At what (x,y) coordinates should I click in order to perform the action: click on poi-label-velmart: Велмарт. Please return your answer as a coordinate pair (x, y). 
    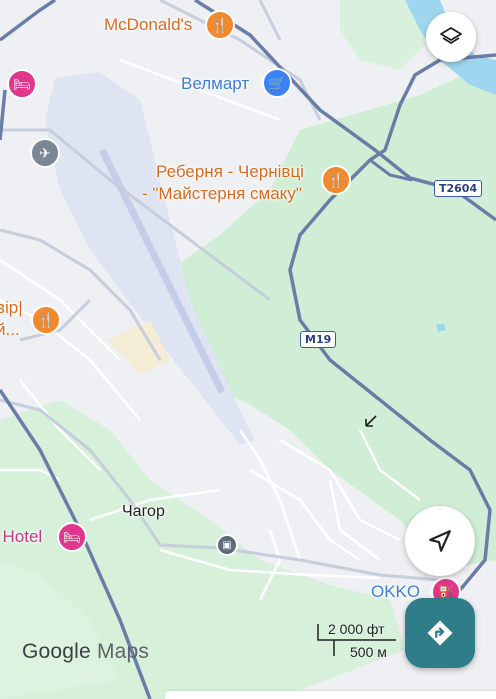
    Looking at the image, I should click on (215, 84).